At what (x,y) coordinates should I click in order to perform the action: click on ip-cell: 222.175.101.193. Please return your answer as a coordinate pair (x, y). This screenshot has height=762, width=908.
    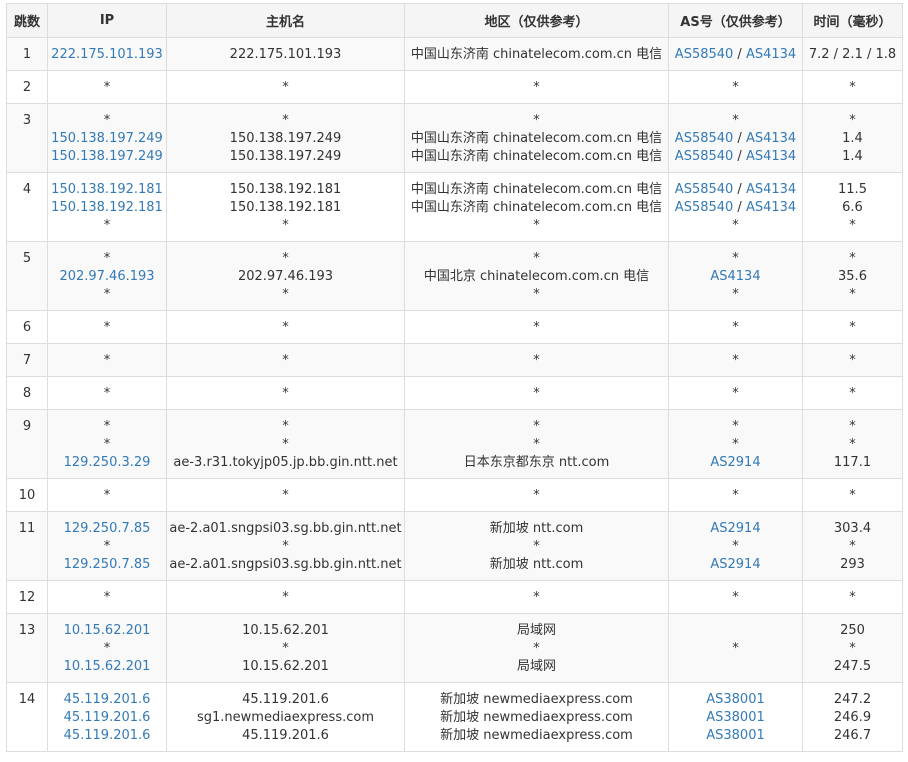
    Looking at the image, I should click on (107, 54).